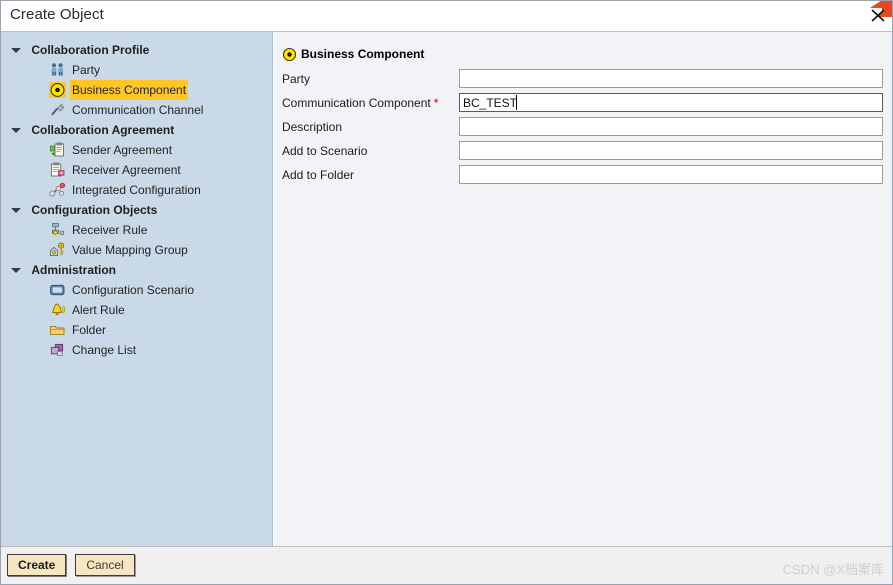  Describe the element at coordinates (318, 175) in the screenshot. I see `field-label: Add to Folder` at that location.